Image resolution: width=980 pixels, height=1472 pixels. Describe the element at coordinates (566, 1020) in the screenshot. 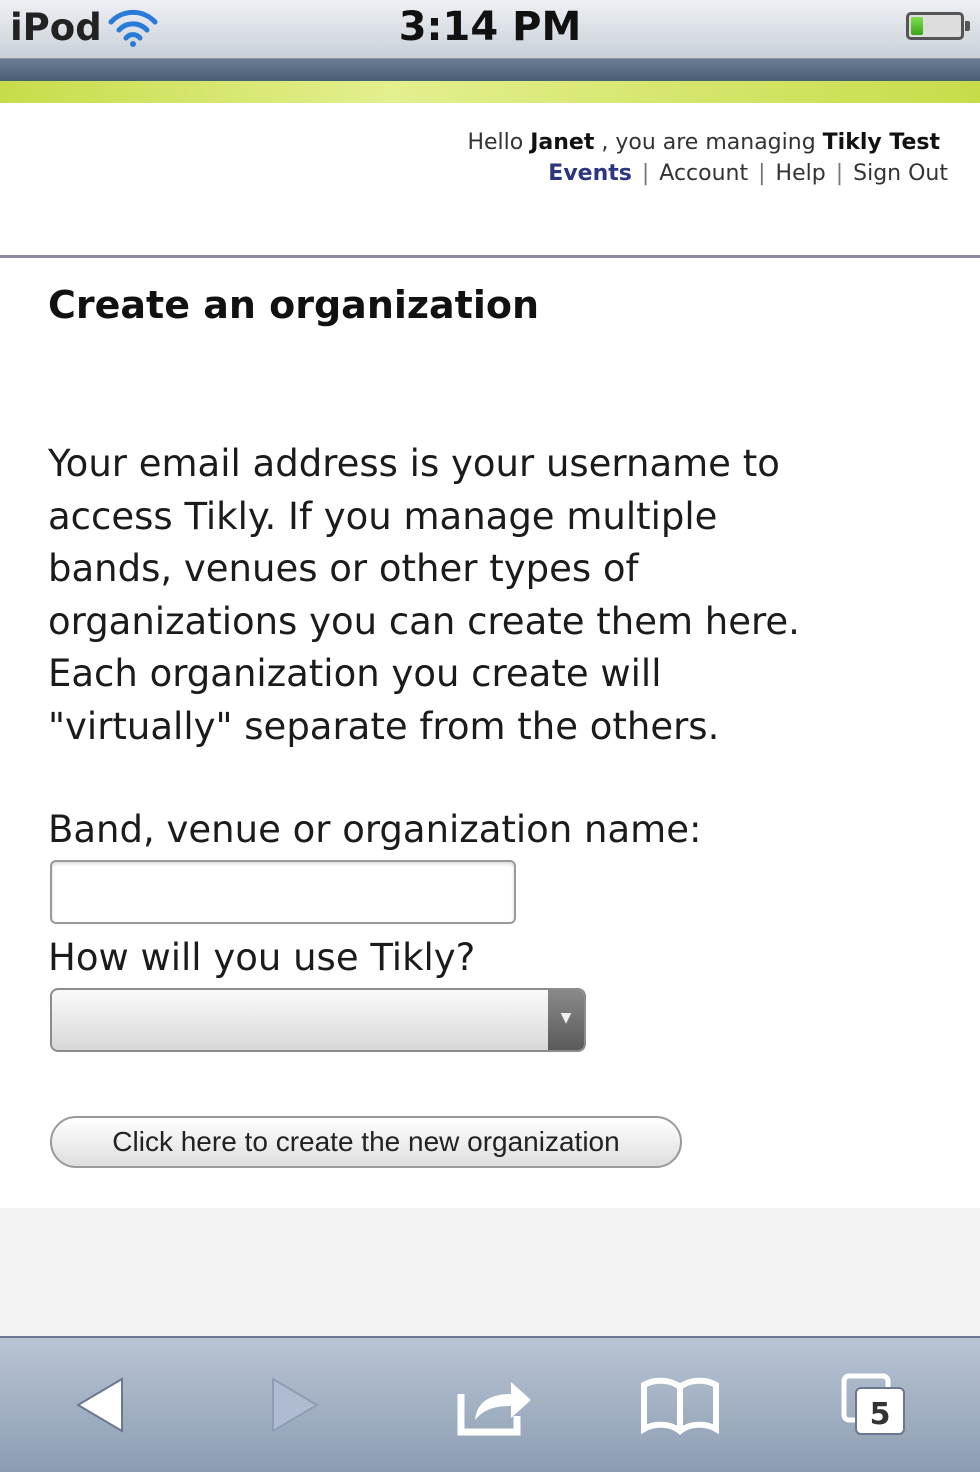

I see `chevron-down-icon: ▼` at that location.